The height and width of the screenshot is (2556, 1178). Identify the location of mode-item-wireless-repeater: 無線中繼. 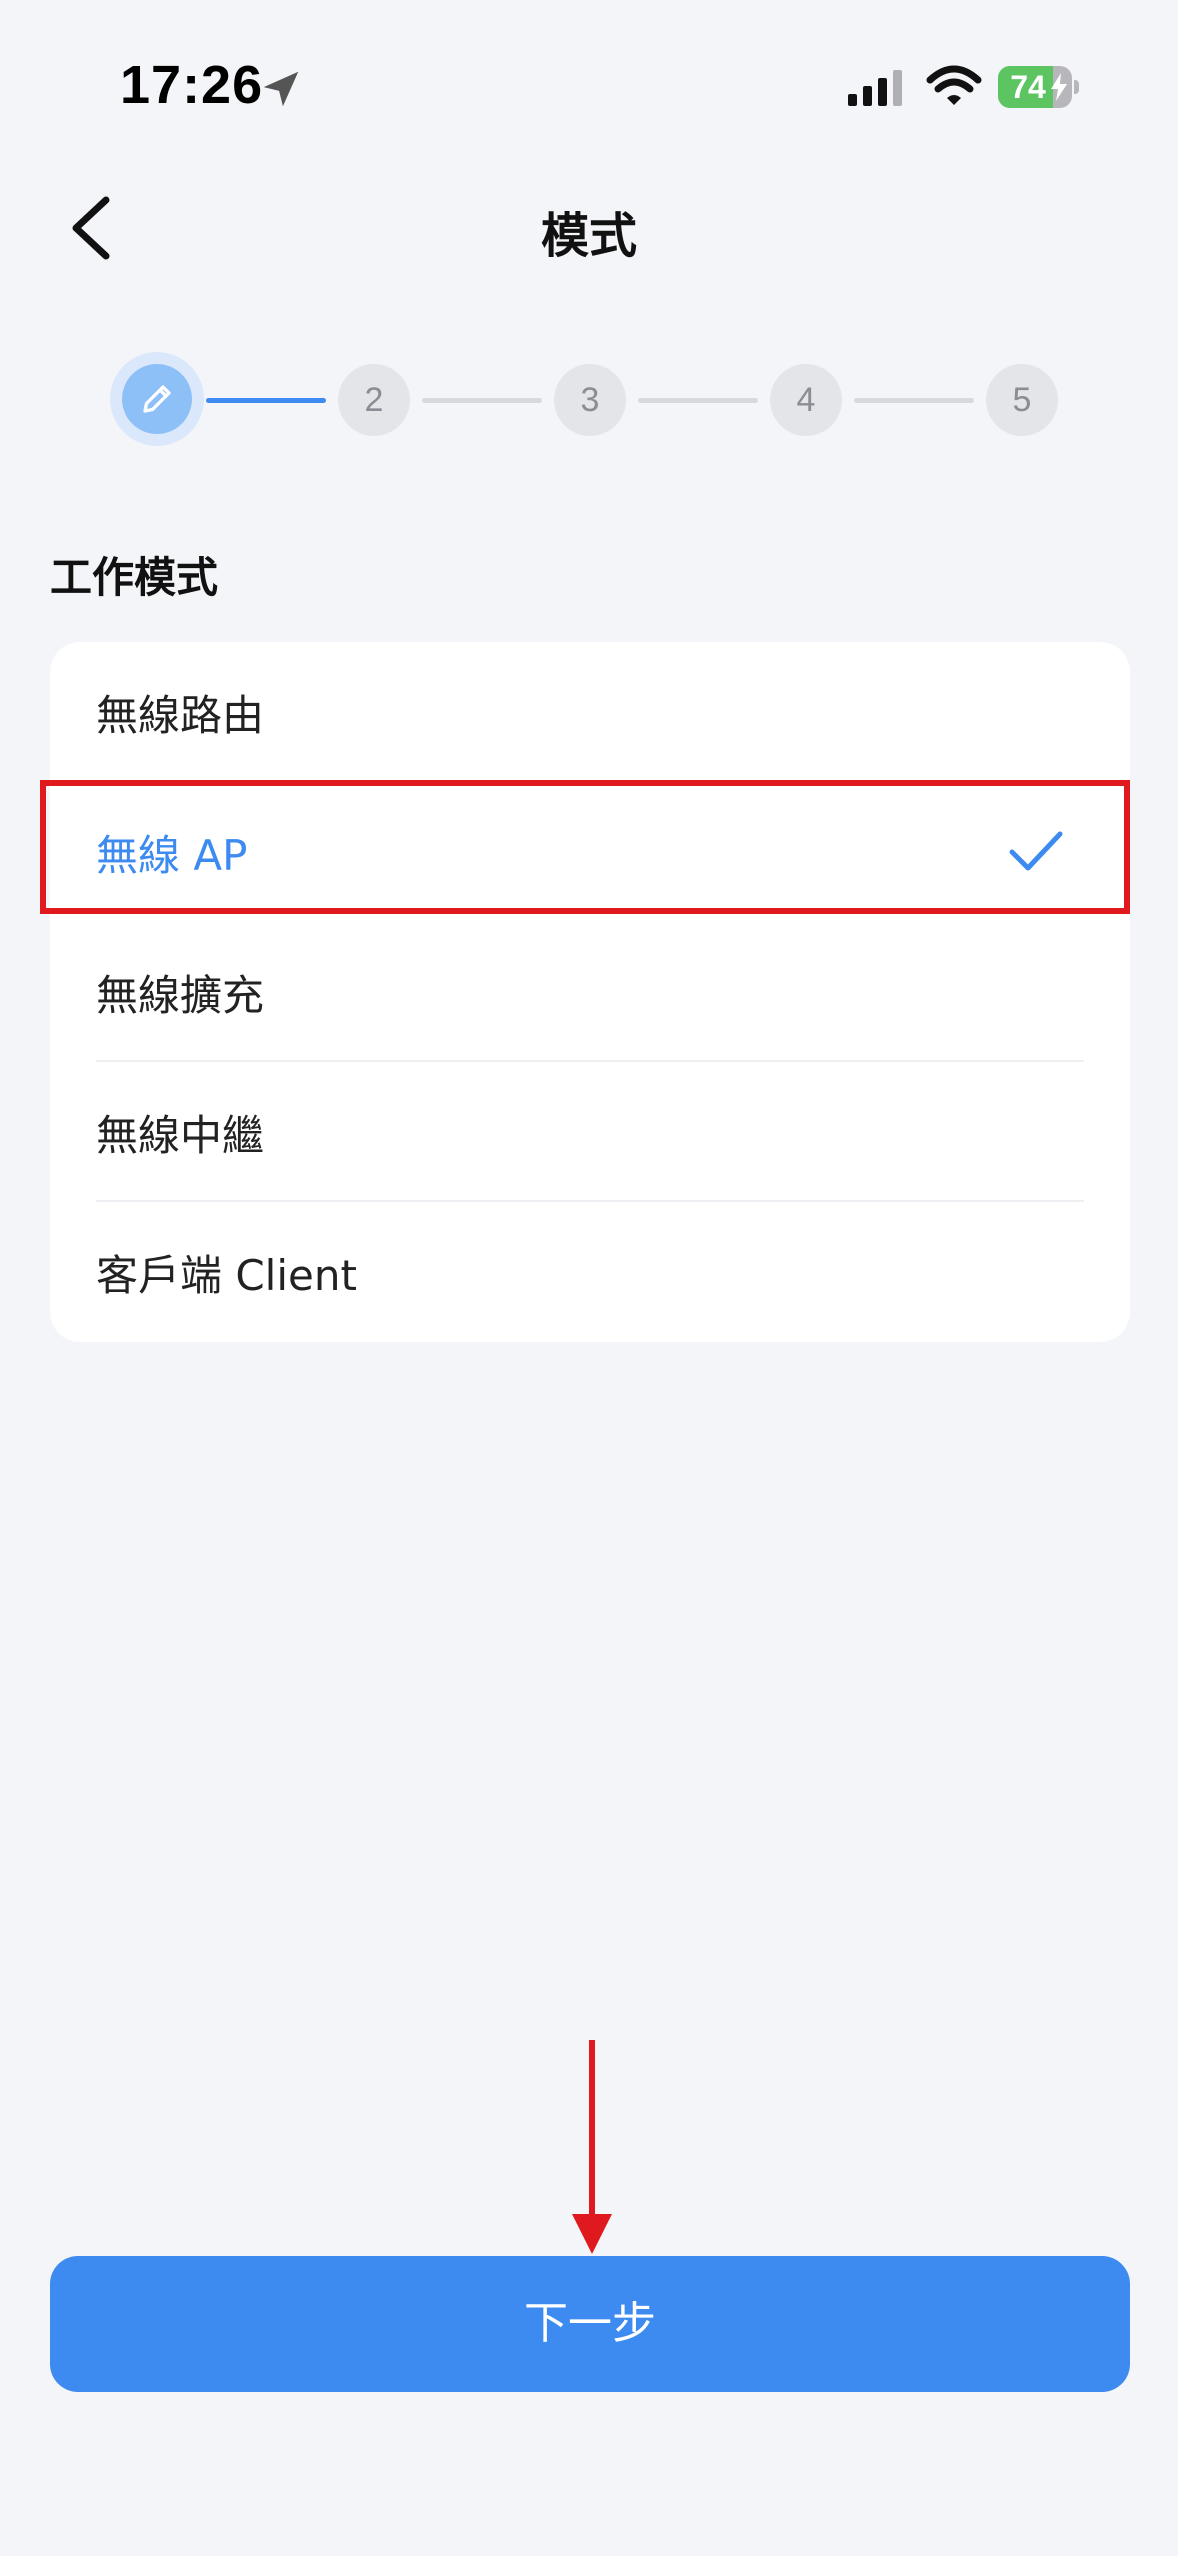
(590, 1132).